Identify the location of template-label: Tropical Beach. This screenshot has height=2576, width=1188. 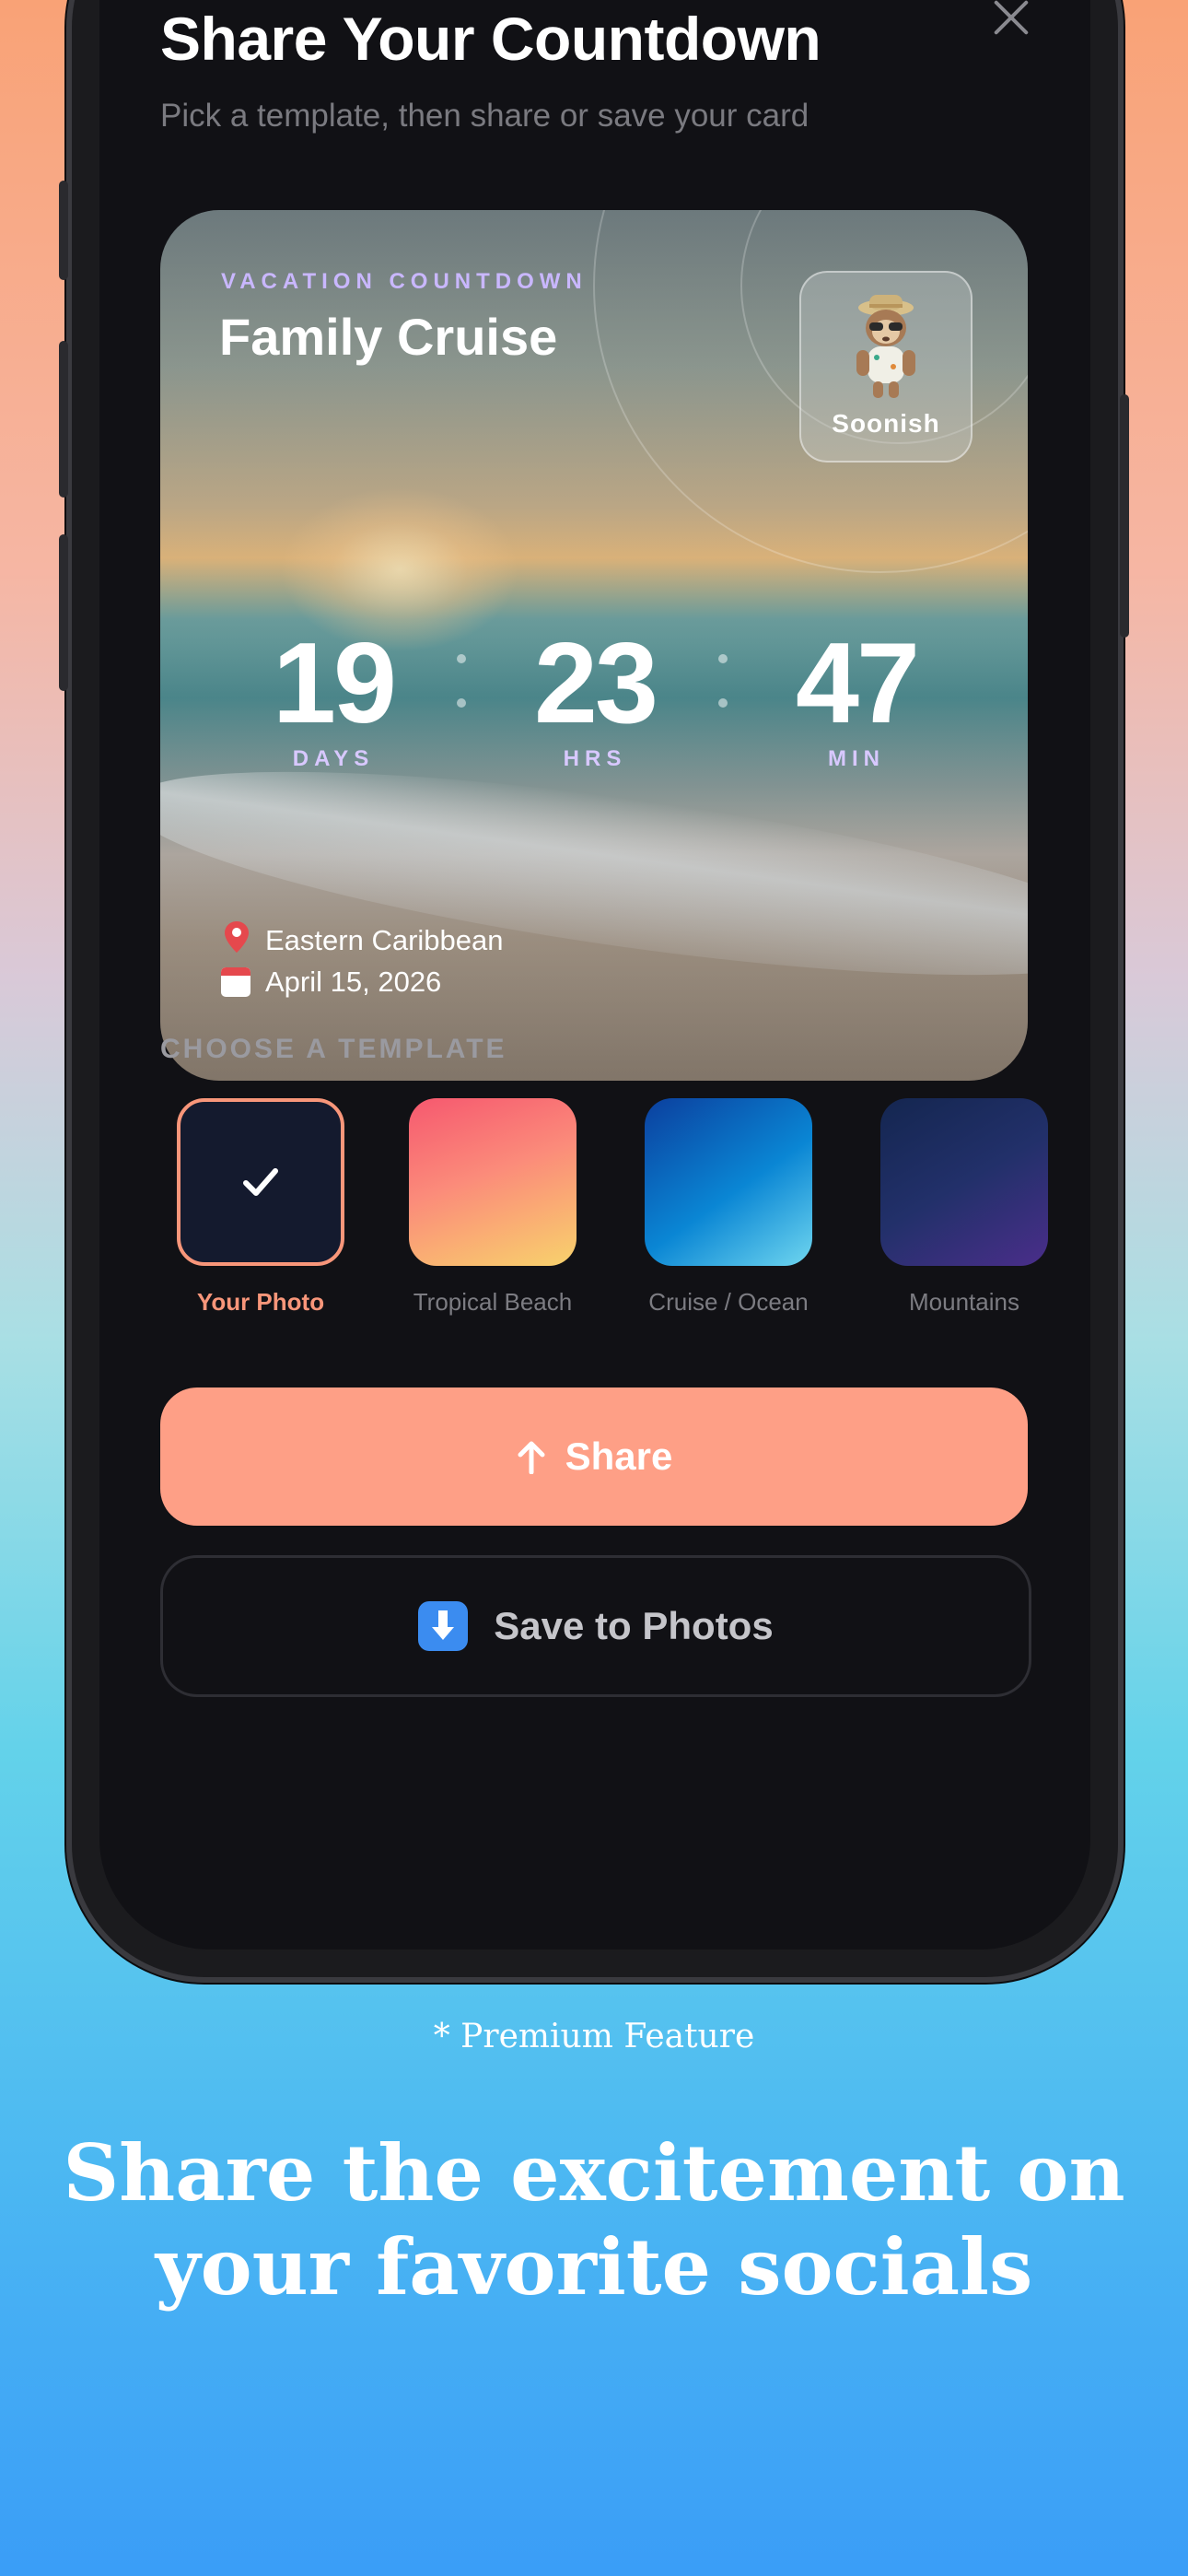
(493, 1302).